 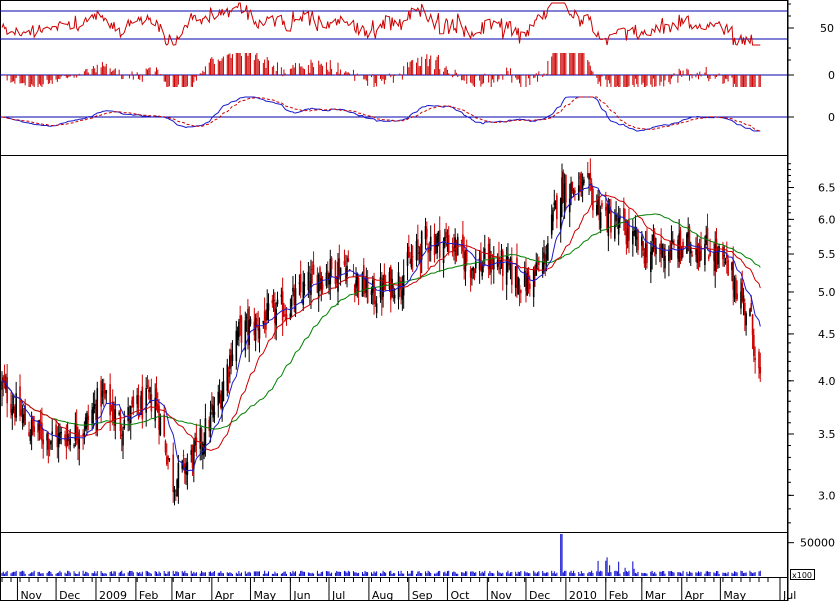 I want to click on month-label: 2009, so click(x=113, y=595).